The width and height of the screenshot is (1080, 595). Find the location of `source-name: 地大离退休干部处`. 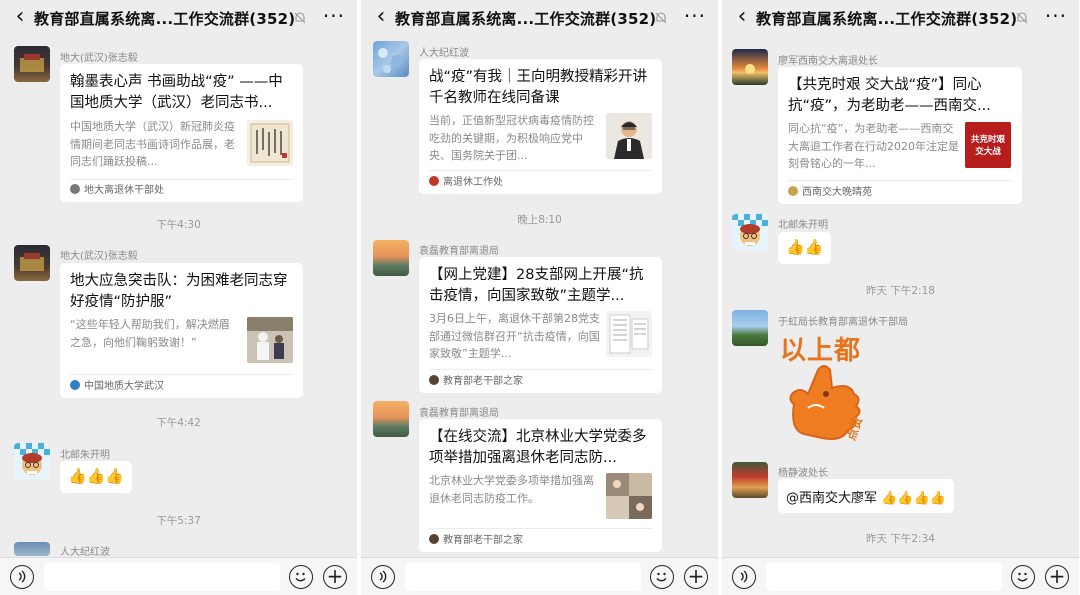

source-name: 地大离退休干部处 is located at coordinates (124, 190).